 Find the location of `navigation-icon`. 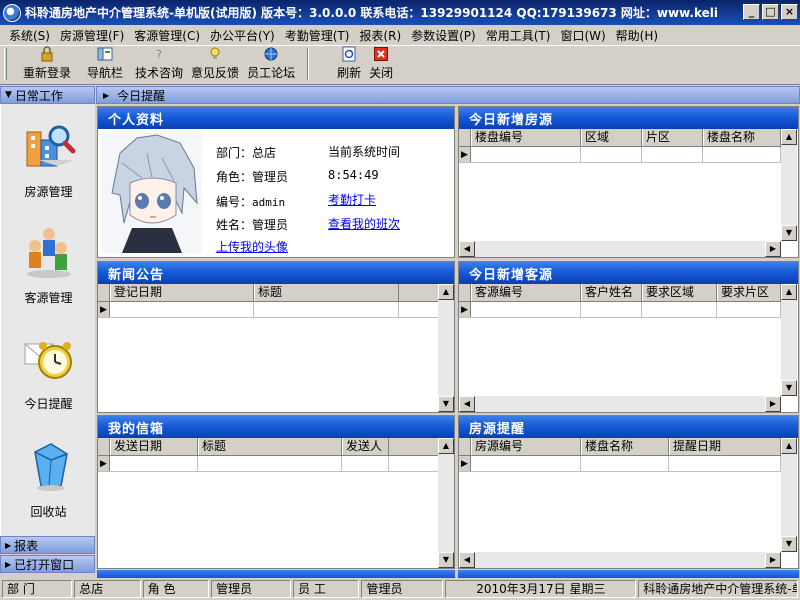

navigation-icon is located at coordinates (105, 54).